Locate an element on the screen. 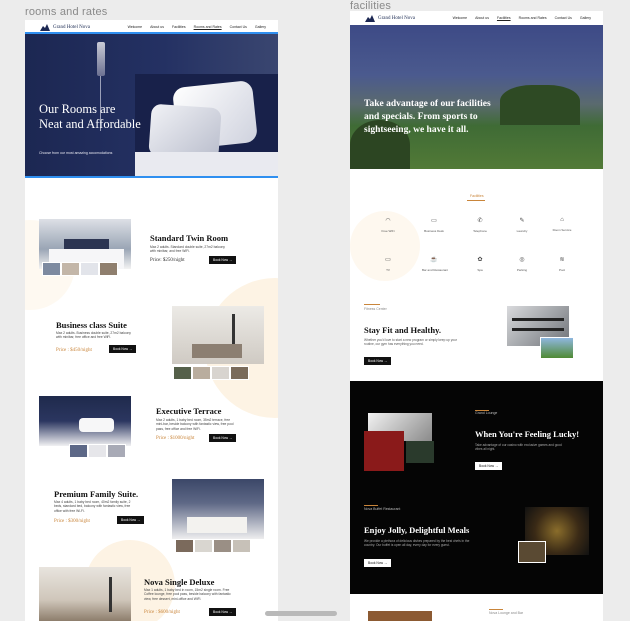  fitness-label: Fitness Center is located at coordinates (375, 309).